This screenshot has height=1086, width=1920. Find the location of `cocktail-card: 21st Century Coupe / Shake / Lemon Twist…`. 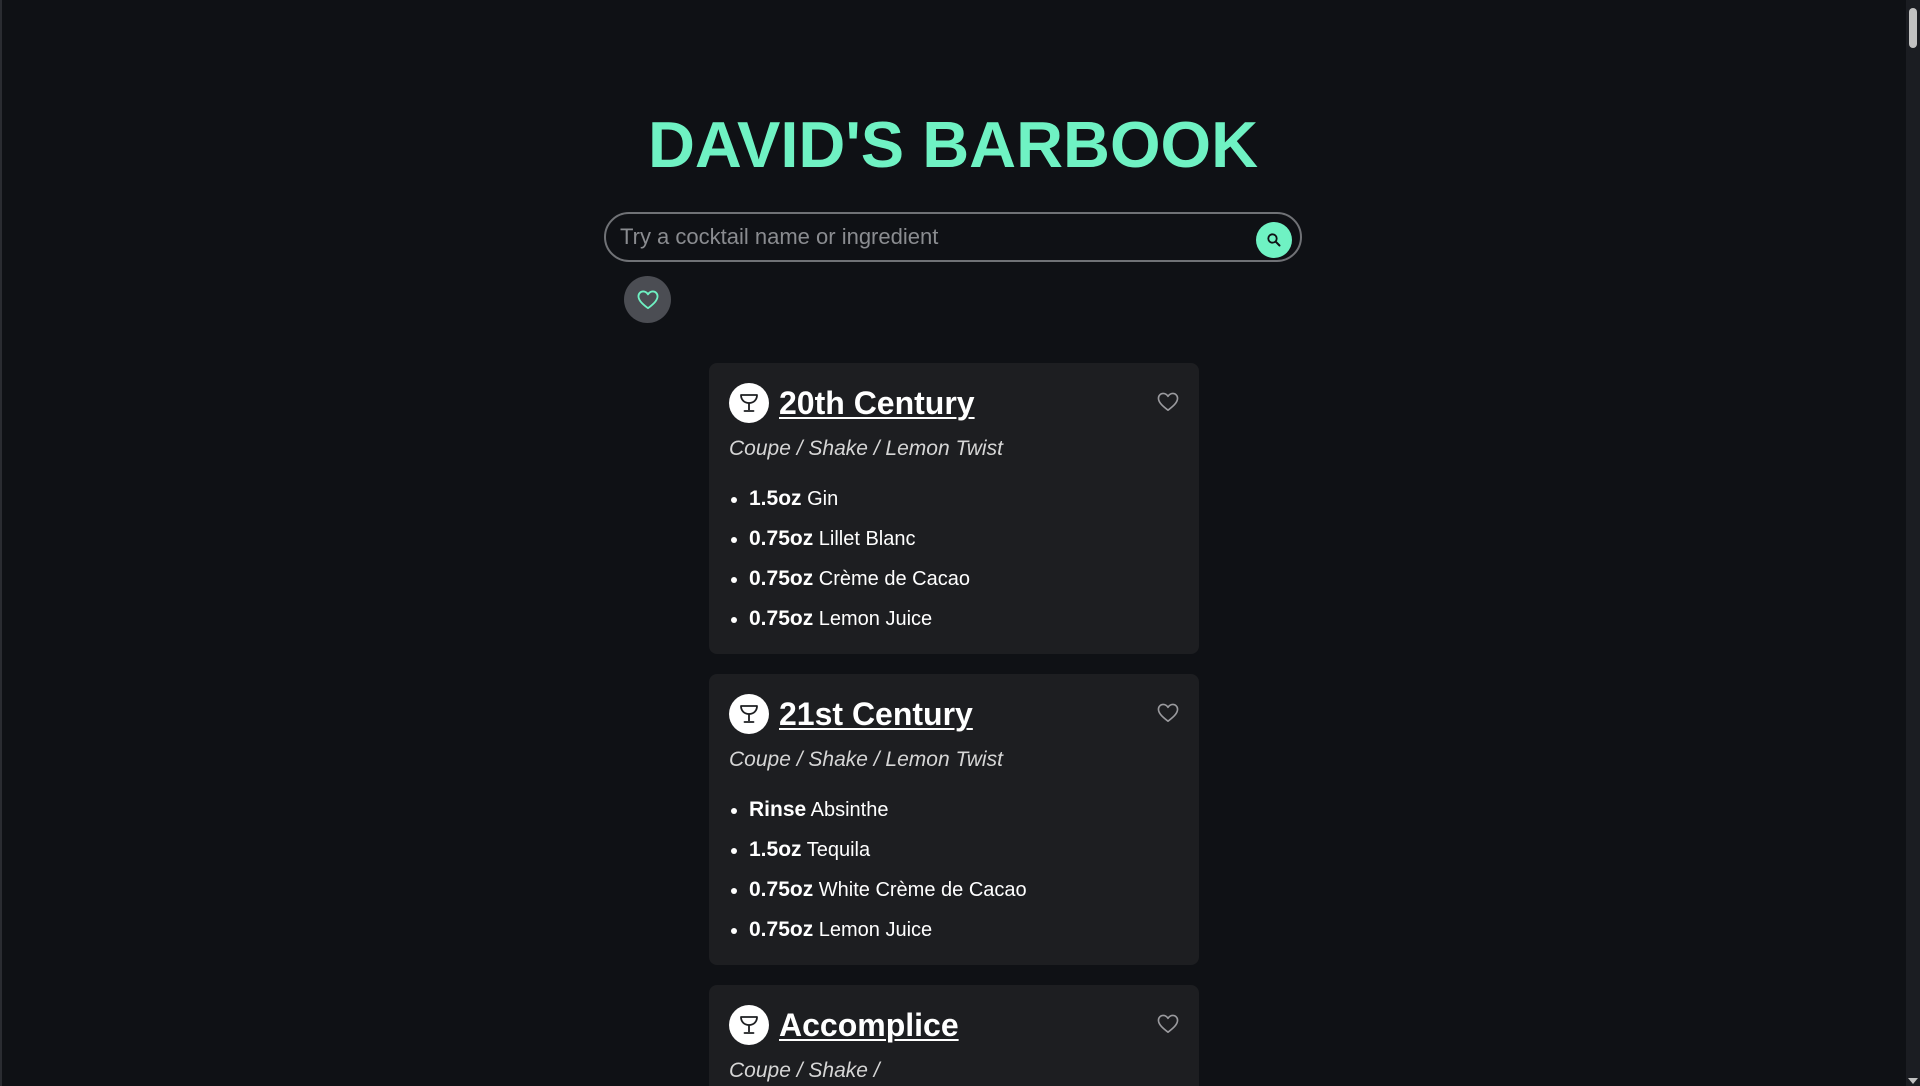

cocktail-card: 21st Century Coupe / Shake / Lemon Twist… is located at coordinates (954, 819).